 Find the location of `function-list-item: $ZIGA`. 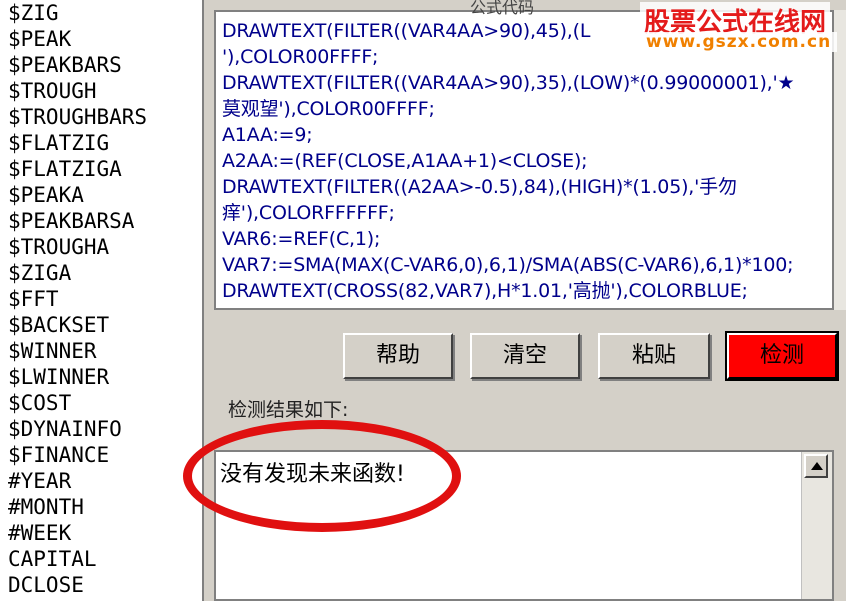

function-list-item: $ZIGA is located at coordinates (101, 273).